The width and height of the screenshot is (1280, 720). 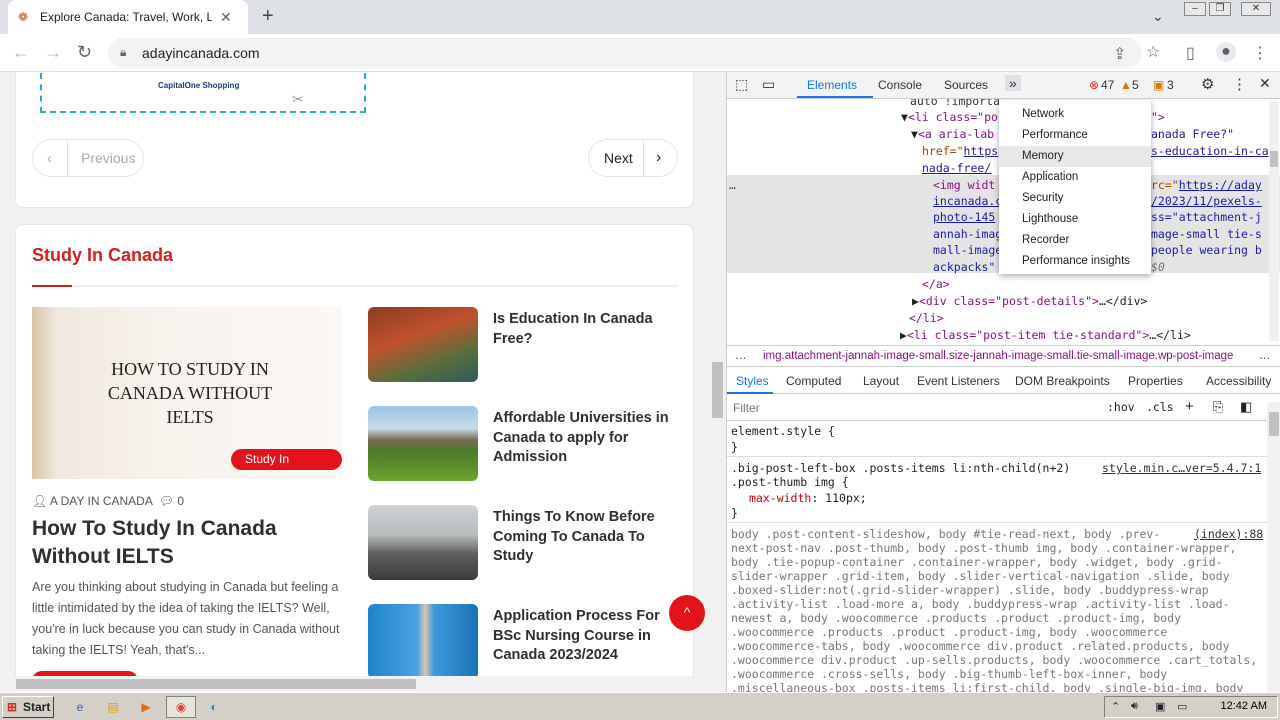 I want to click on lock-icon: 🔒︎, so click(x=123, y=52).